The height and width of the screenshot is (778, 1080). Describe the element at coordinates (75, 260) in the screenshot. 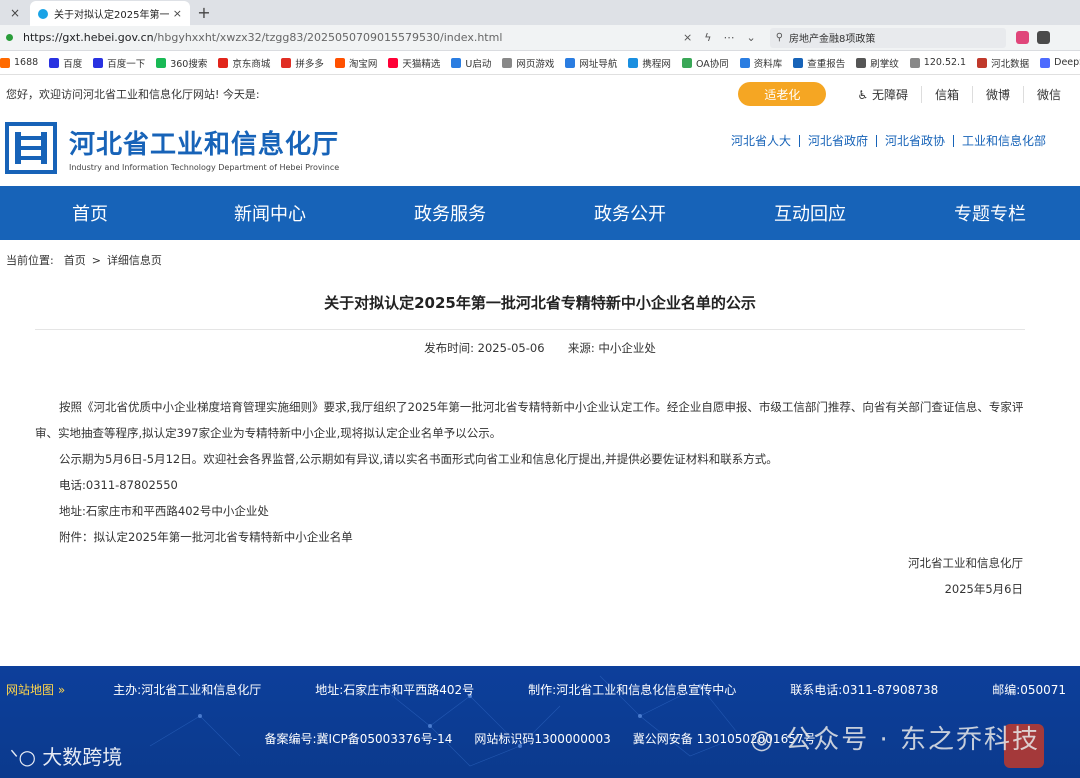

I see `breadcrumb-home: 首页` at that location.